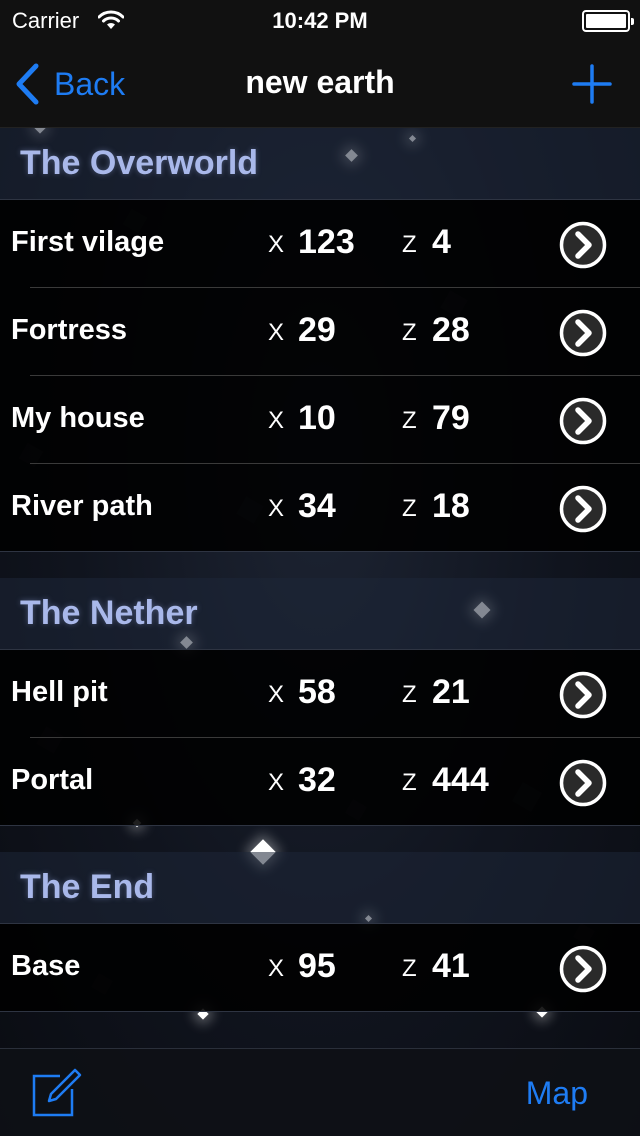 The image size is (640, 1136). What do you see at coordinates (109, 613) in the screenshot?
I see `section-title: The Nether` at bounding box center [109, 613].